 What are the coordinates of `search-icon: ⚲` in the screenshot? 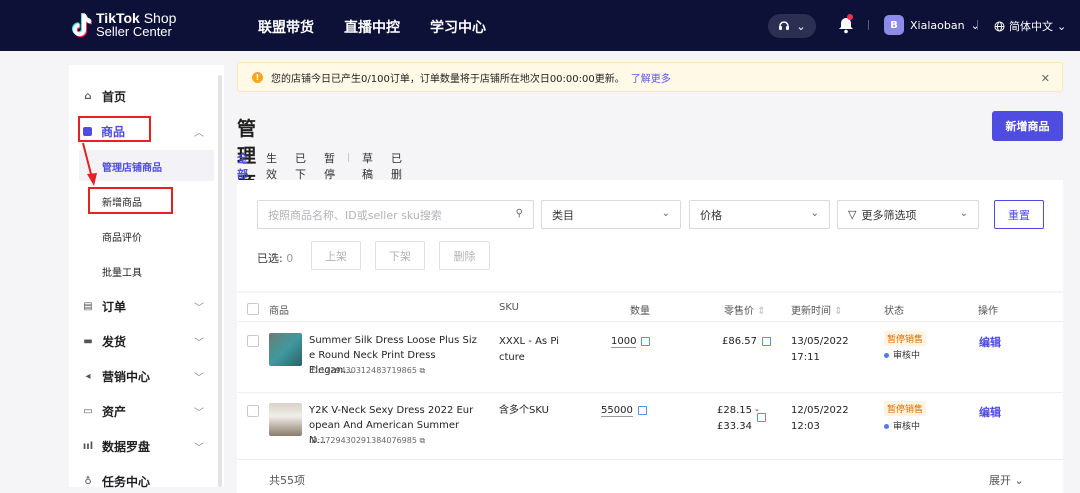 It's located at (519, 213).